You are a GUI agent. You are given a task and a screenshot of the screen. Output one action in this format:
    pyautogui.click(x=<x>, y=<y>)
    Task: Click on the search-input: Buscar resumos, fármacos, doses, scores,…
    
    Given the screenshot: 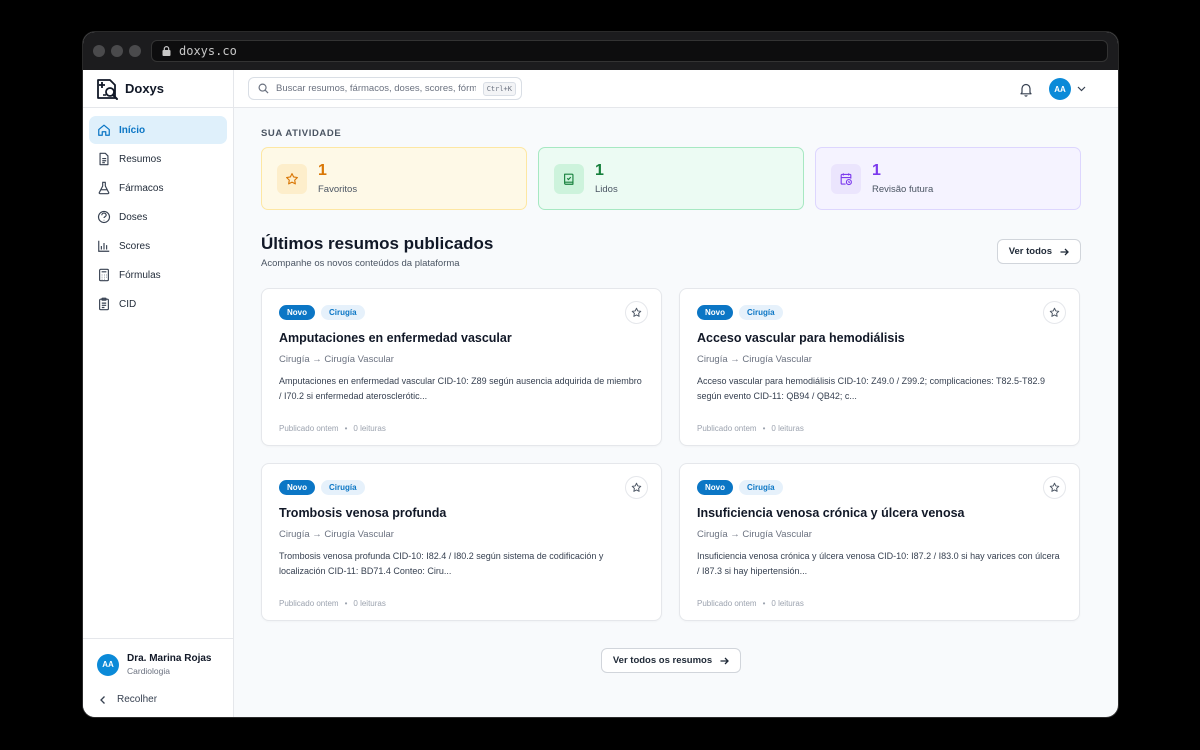 What is the action you would take?
    pyautogui.click(x=385, y=88)
    